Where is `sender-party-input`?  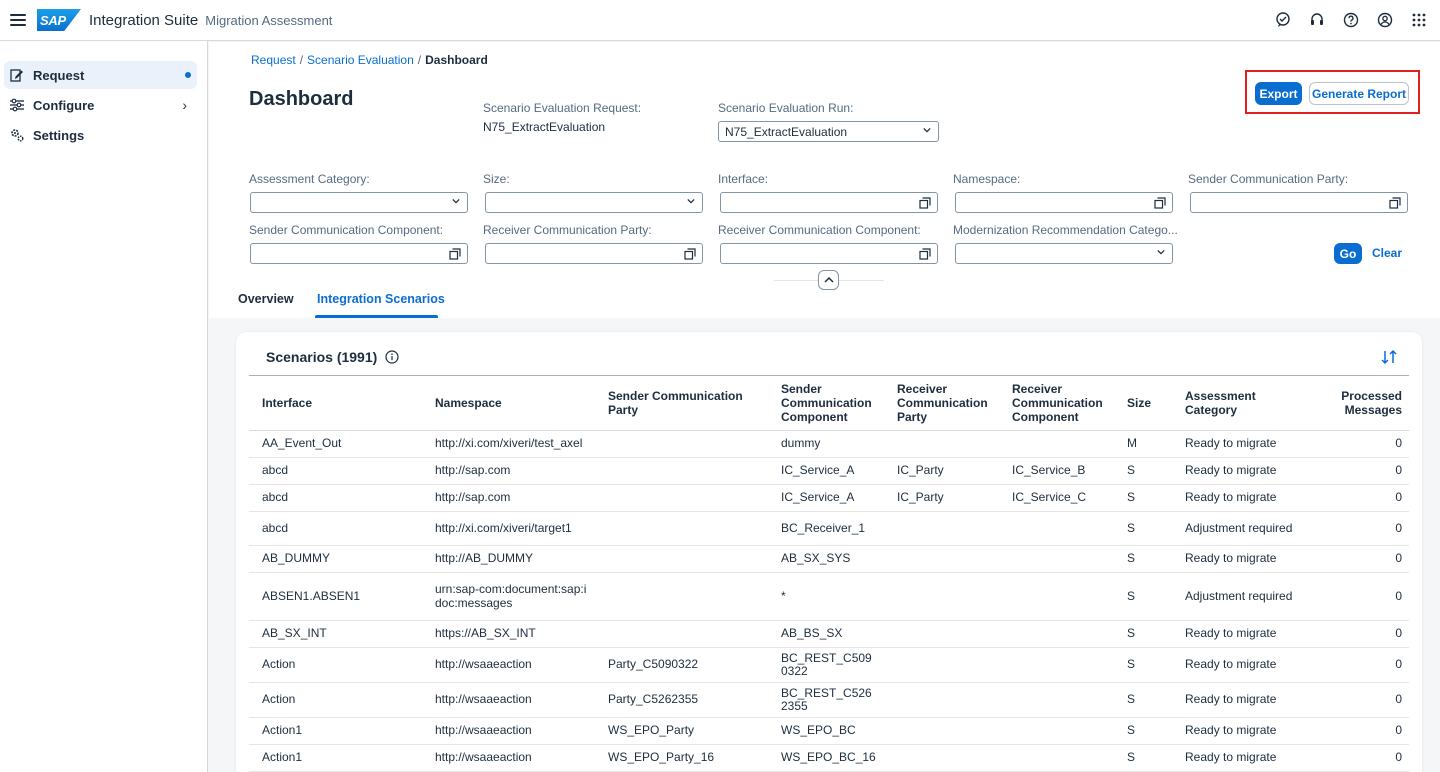 sender-party-input is located at coordinates (1299, 202).